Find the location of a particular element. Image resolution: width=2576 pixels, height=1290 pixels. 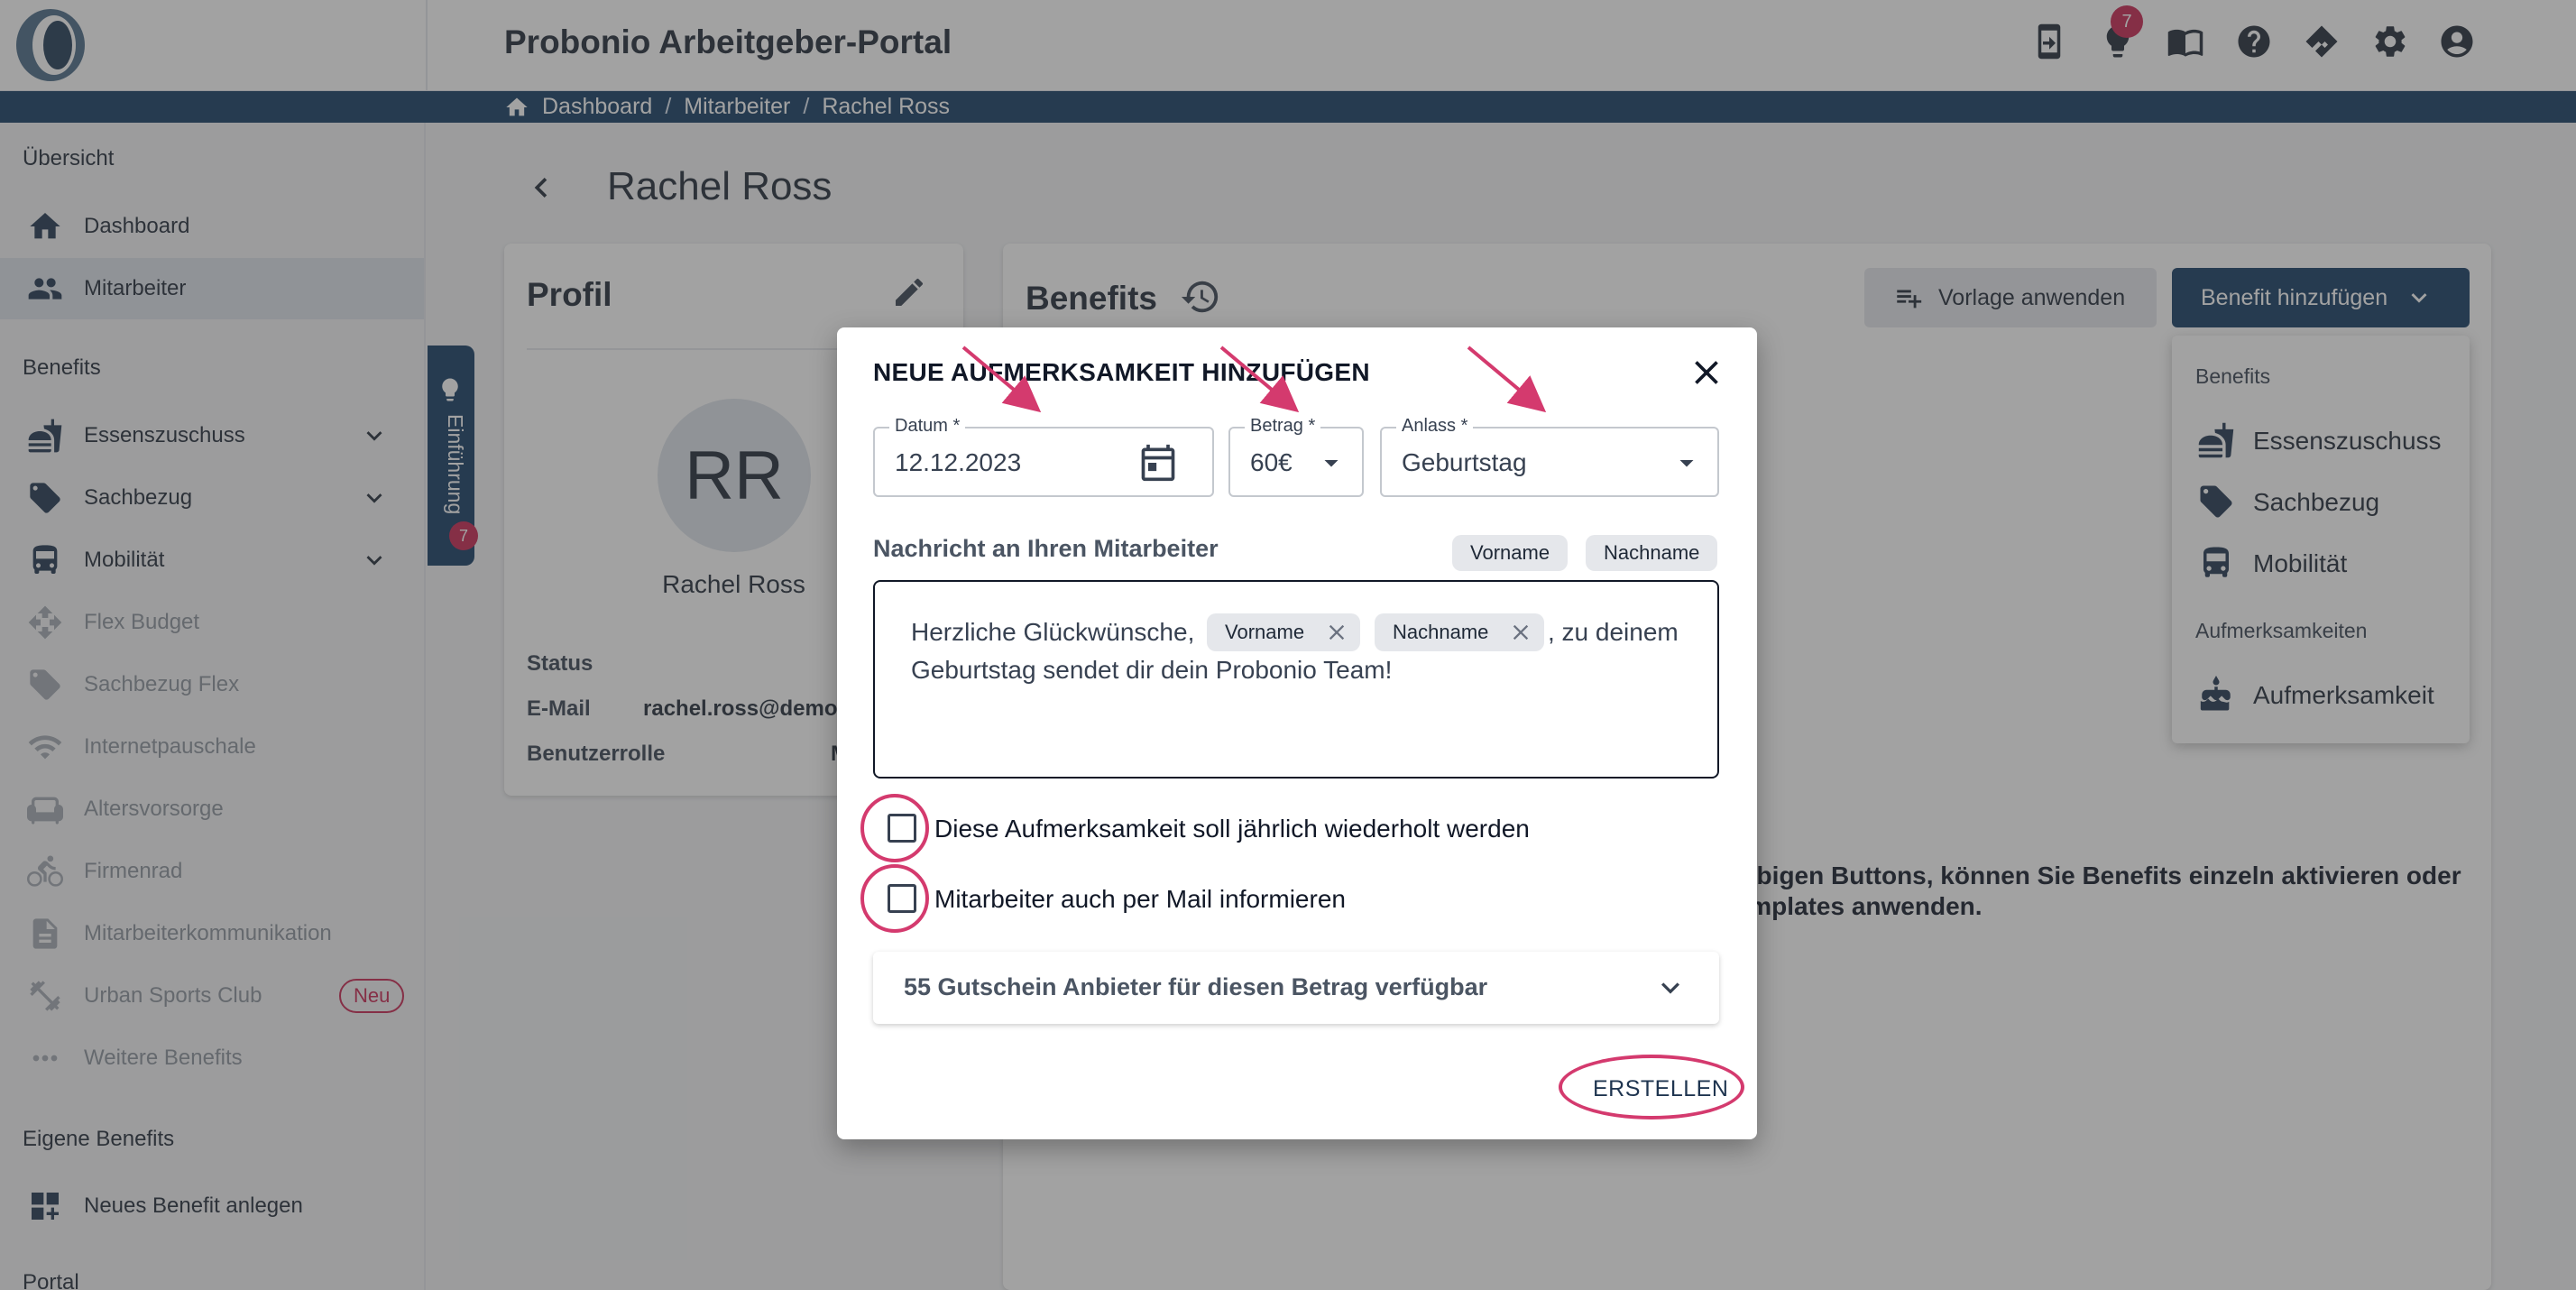

create-button: ERSTELLEN is located at coordinates (1661, 1089).